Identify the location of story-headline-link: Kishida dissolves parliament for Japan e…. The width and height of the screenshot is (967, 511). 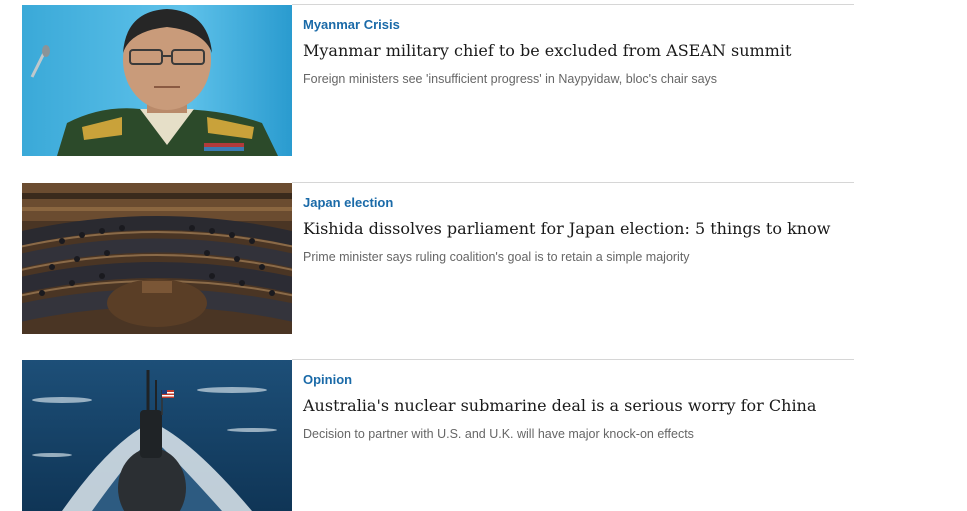
(578, 229).